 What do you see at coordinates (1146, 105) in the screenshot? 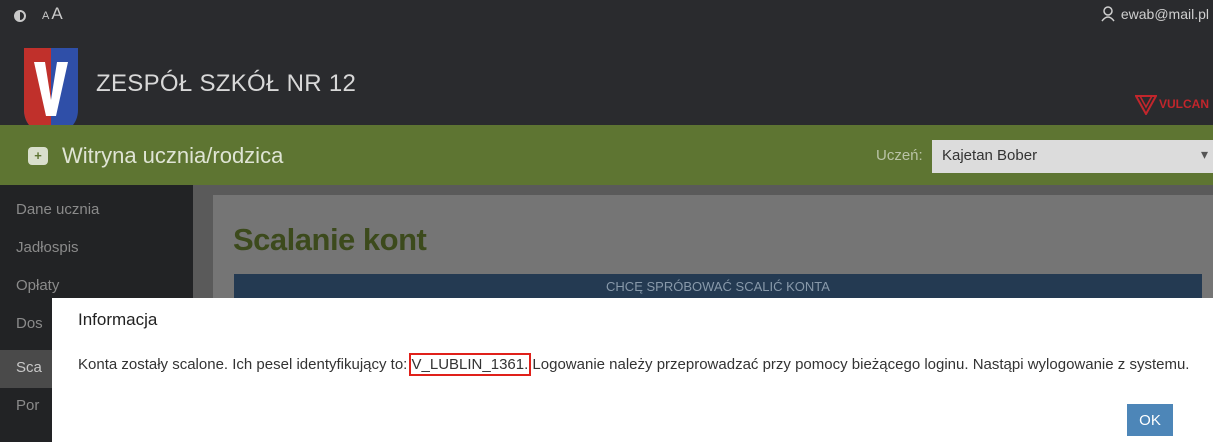
I see `vulcan-logo-icon` at bounding box center [1146, 105].